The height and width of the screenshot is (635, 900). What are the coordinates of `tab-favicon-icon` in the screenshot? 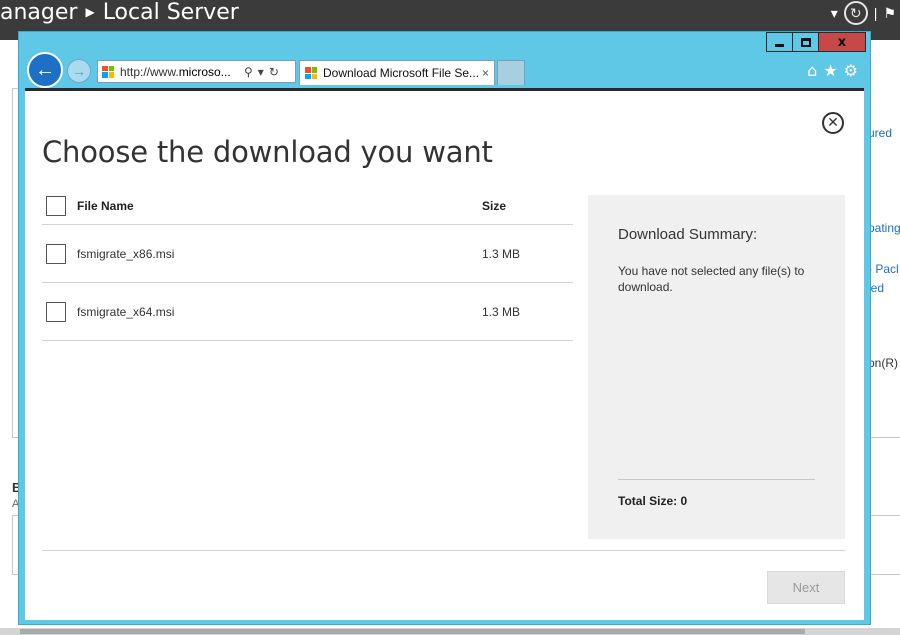 It's located at (311, 73).